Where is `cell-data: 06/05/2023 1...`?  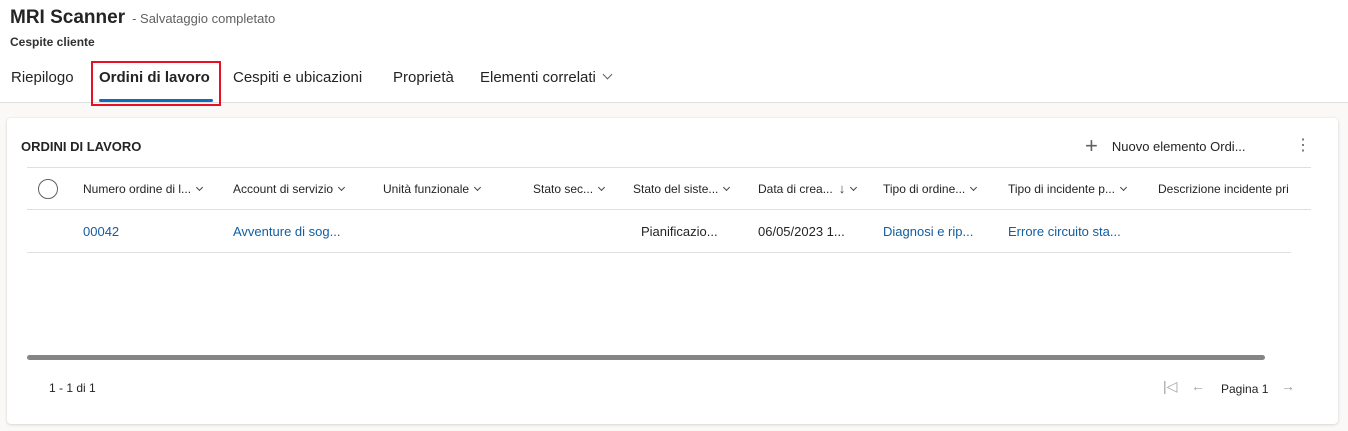 cell-data: 06/05/2023 1... is located at coordinates (801, 231).